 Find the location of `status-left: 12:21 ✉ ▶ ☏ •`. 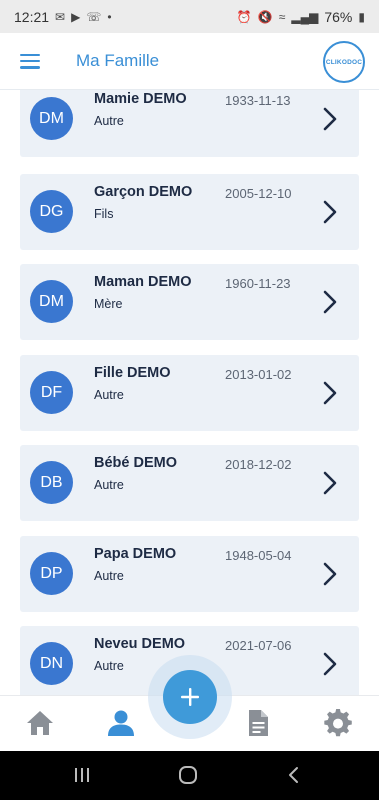

status-left: 12:21 ✉ ▶ ☏ • is located at coordinates (63, 17).